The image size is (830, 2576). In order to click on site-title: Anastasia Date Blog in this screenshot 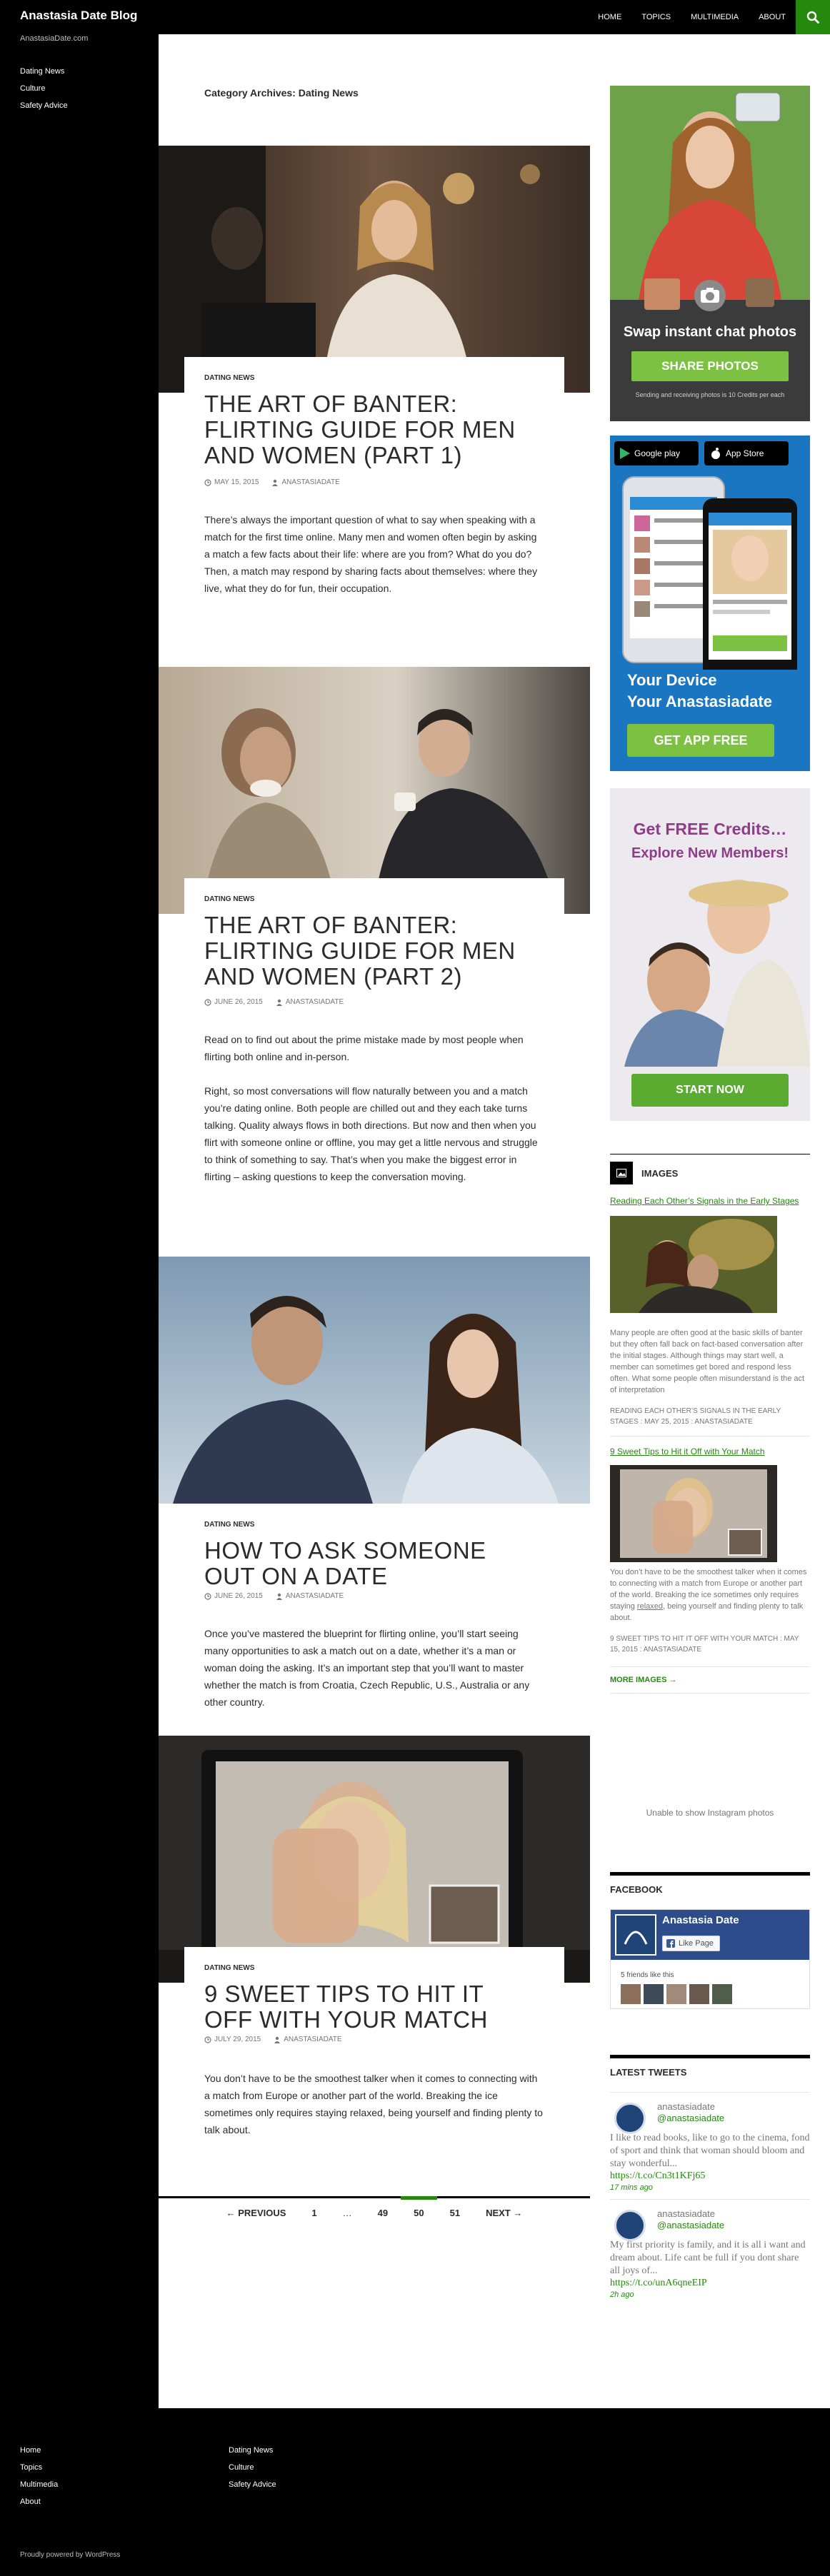, I will do `click(78, 16)`.